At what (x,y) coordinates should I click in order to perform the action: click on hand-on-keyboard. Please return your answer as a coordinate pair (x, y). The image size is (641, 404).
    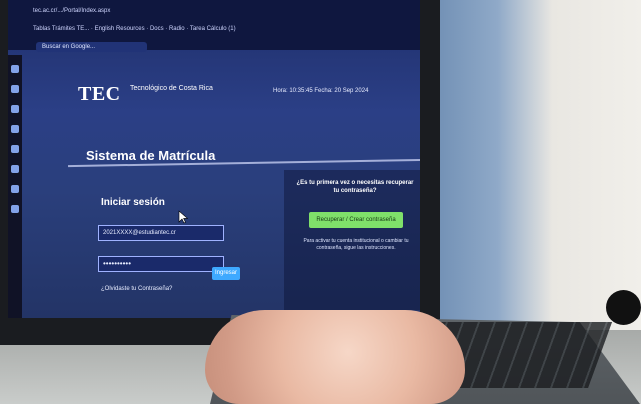
    Looking at the image, I should click on (335, 357).